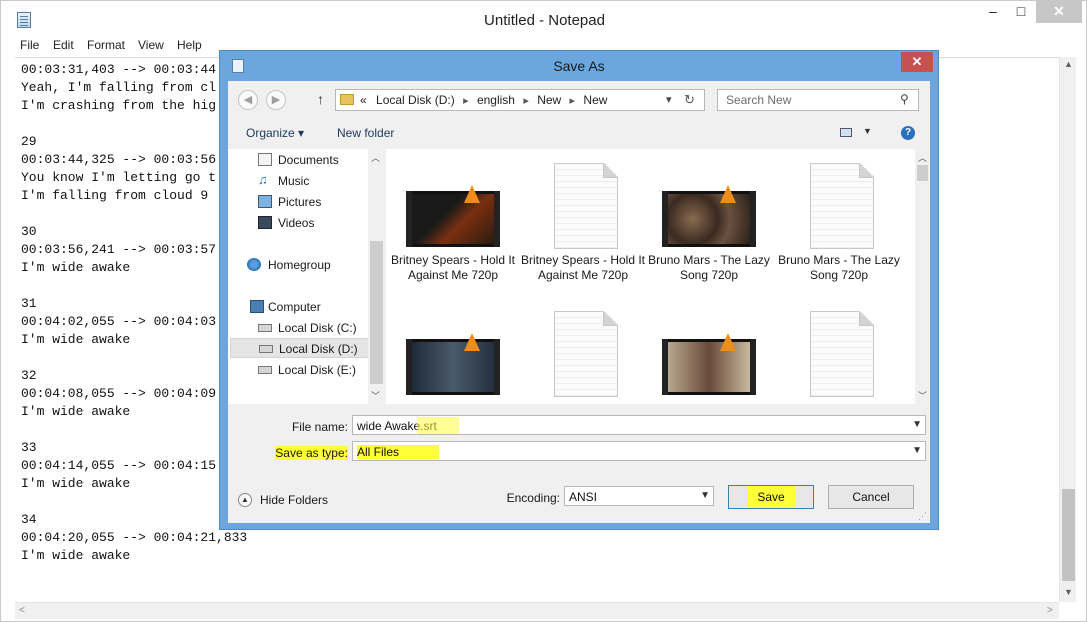 This screenshot has height=622, width=1087. What do you see at coordinates (63, 45) in the screenshot?
I see `menu-edit: Edit` at bounding box center [63, 45].